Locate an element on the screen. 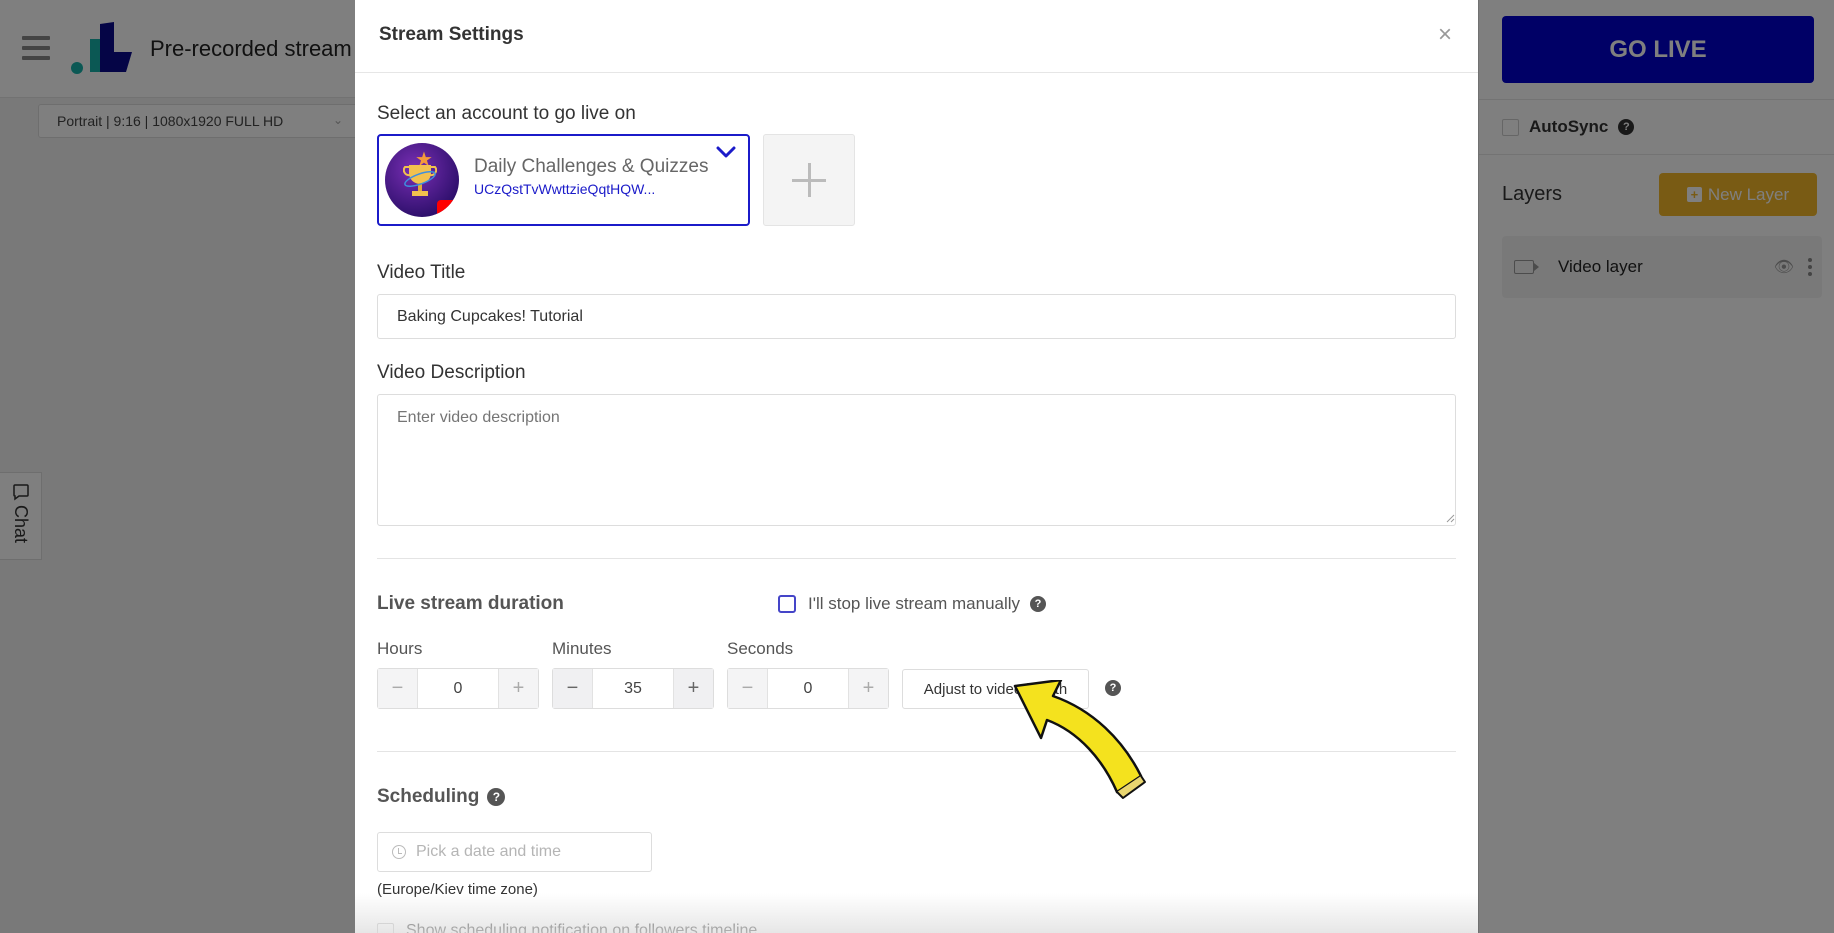  scheduling-title: Scheduling ? is located at coordinates (441, 797).